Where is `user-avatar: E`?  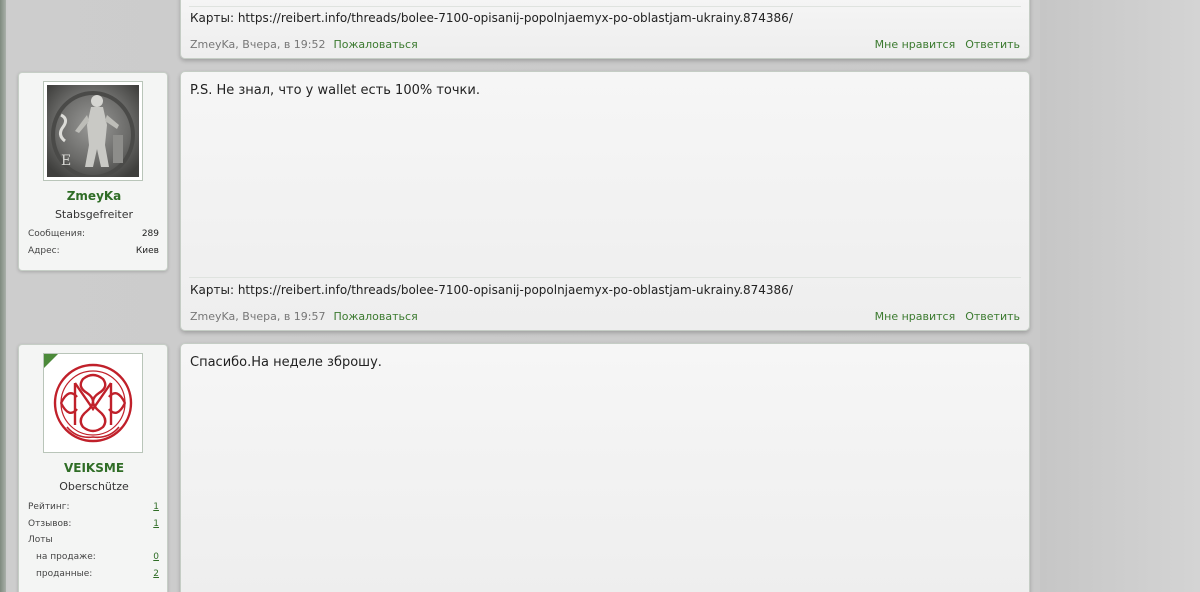
user-avatar: E is located at coordinates (93, 131).